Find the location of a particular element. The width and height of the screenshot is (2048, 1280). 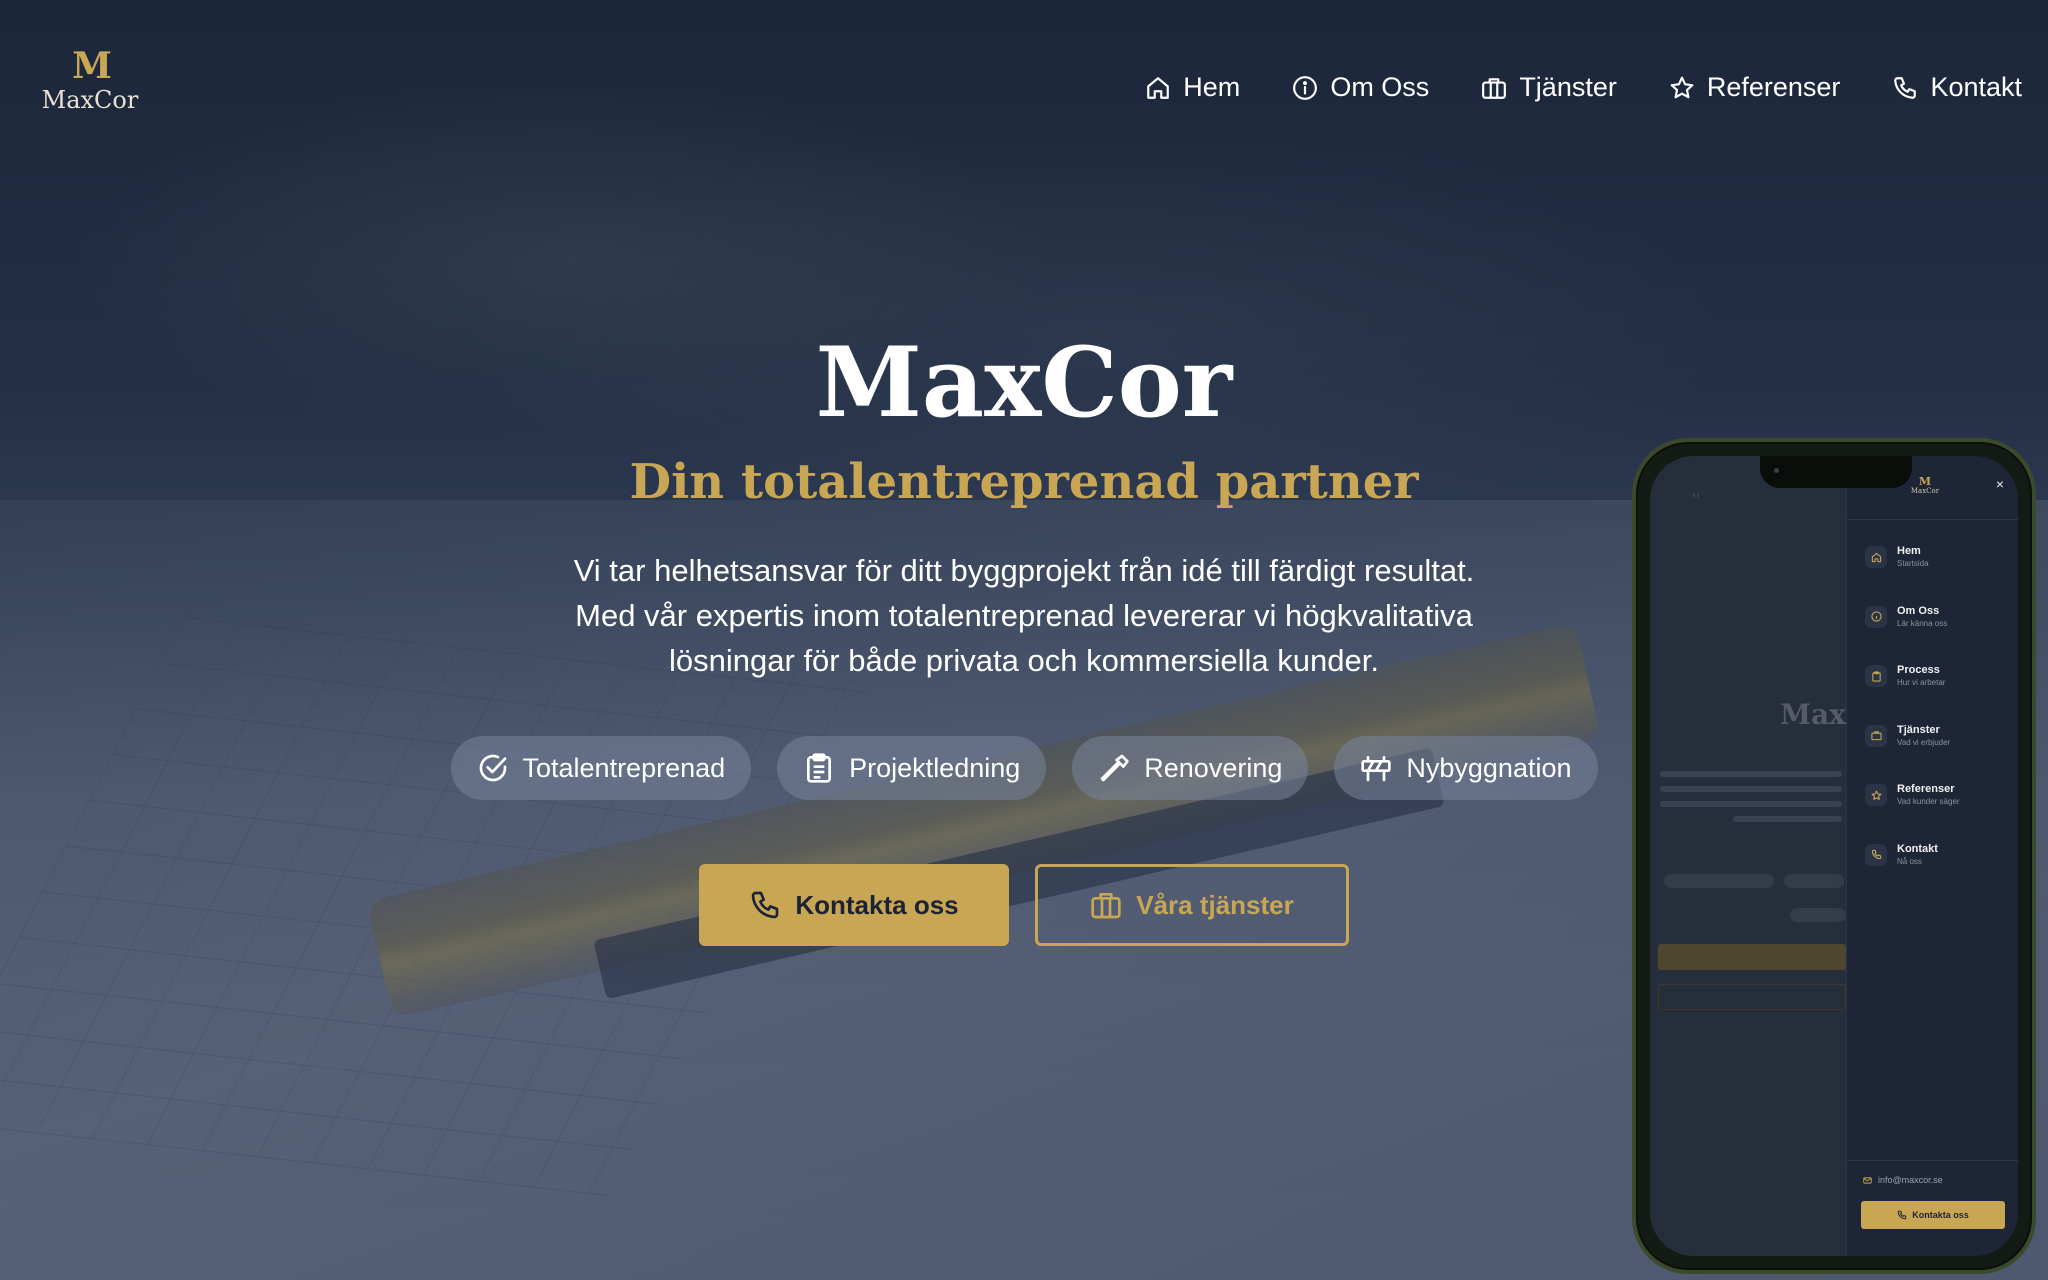

mobile-cta-outline-dimmed is located at coordinates (1752, 997).